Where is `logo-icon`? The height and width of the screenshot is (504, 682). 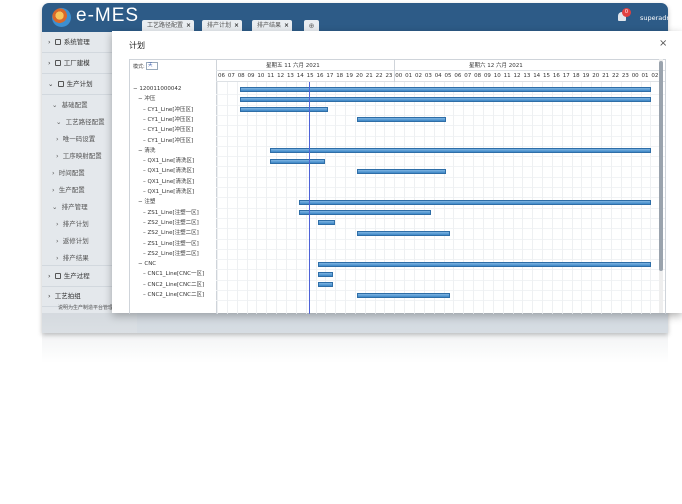
logo-icon is located at coordinates (61, 17).